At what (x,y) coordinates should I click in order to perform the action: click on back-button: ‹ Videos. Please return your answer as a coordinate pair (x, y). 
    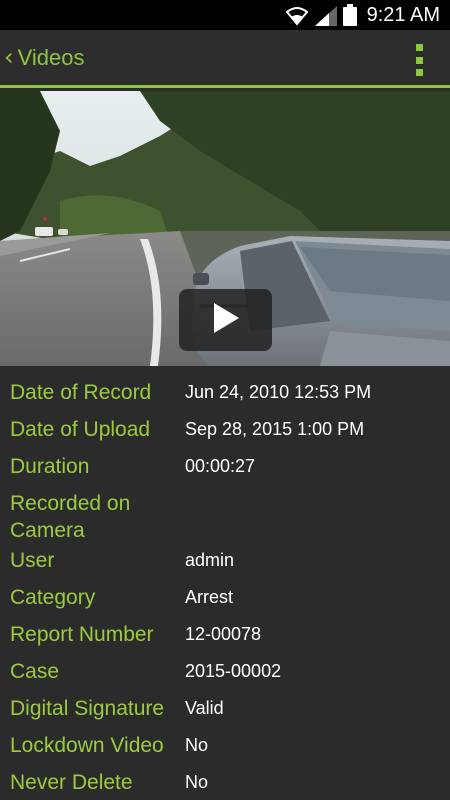
    Looking at the image, I should click on (42, 57).